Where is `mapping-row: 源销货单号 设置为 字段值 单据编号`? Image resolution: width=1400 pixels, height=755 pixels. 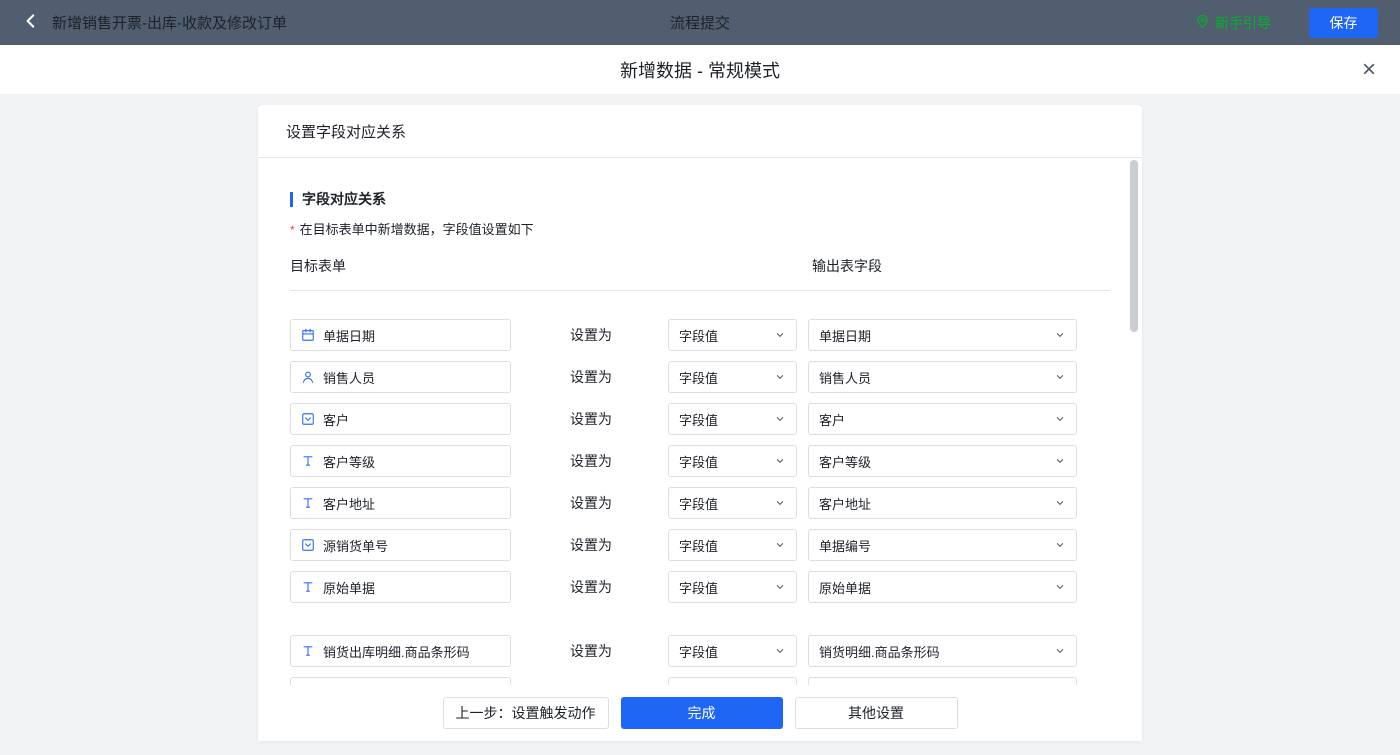 mapping-row: 源销货单号 设置为 字段值 单据编号 is located at coordinates (700, 545).